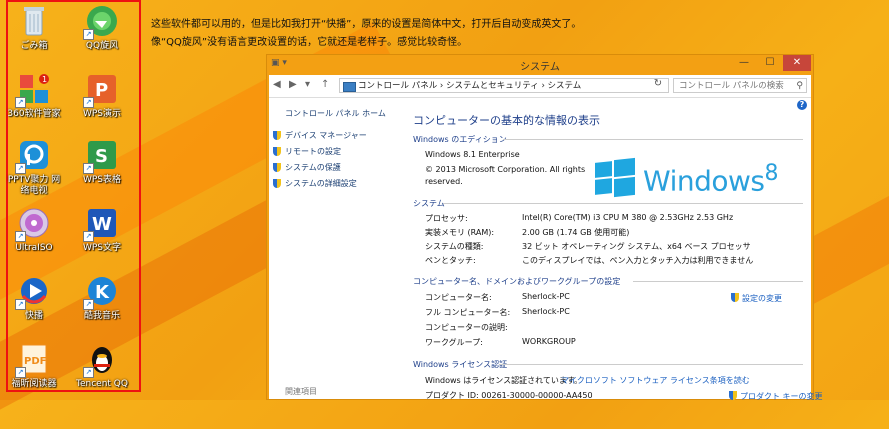  Describe the element at coordinates (636, 246) in the screenshot. I see `system-value: 32 ビット オペレーティング システム、x64 ベース プロセッサ` at that location.